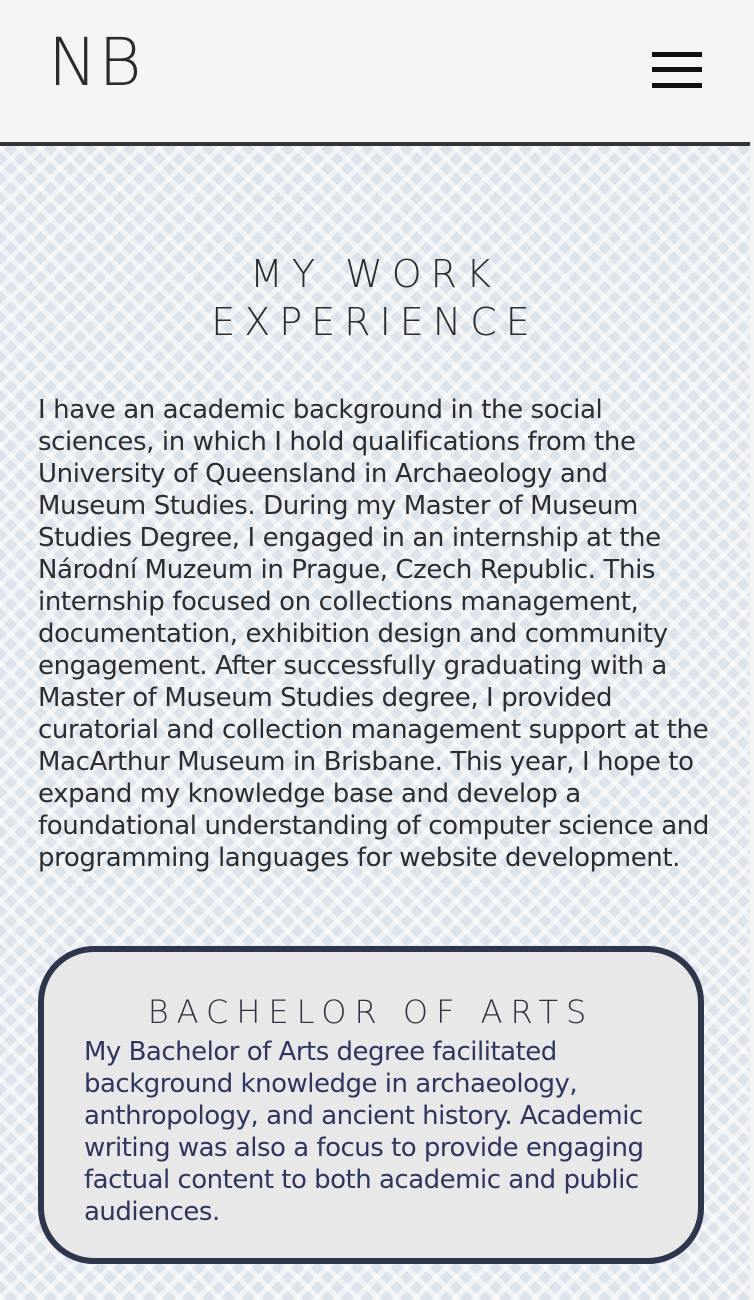  Describe the element at coordinates (375, 73) in the screenshot. I see `site-header: NB` at that location.